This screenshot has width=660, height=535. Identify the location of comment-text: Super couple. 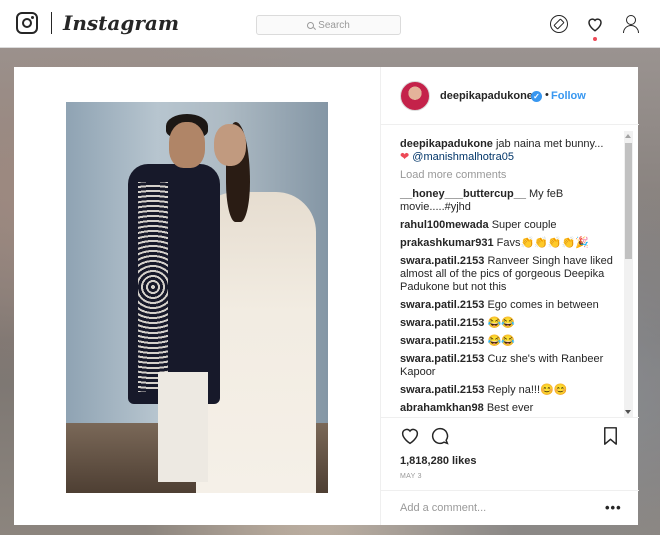
(524, 225).